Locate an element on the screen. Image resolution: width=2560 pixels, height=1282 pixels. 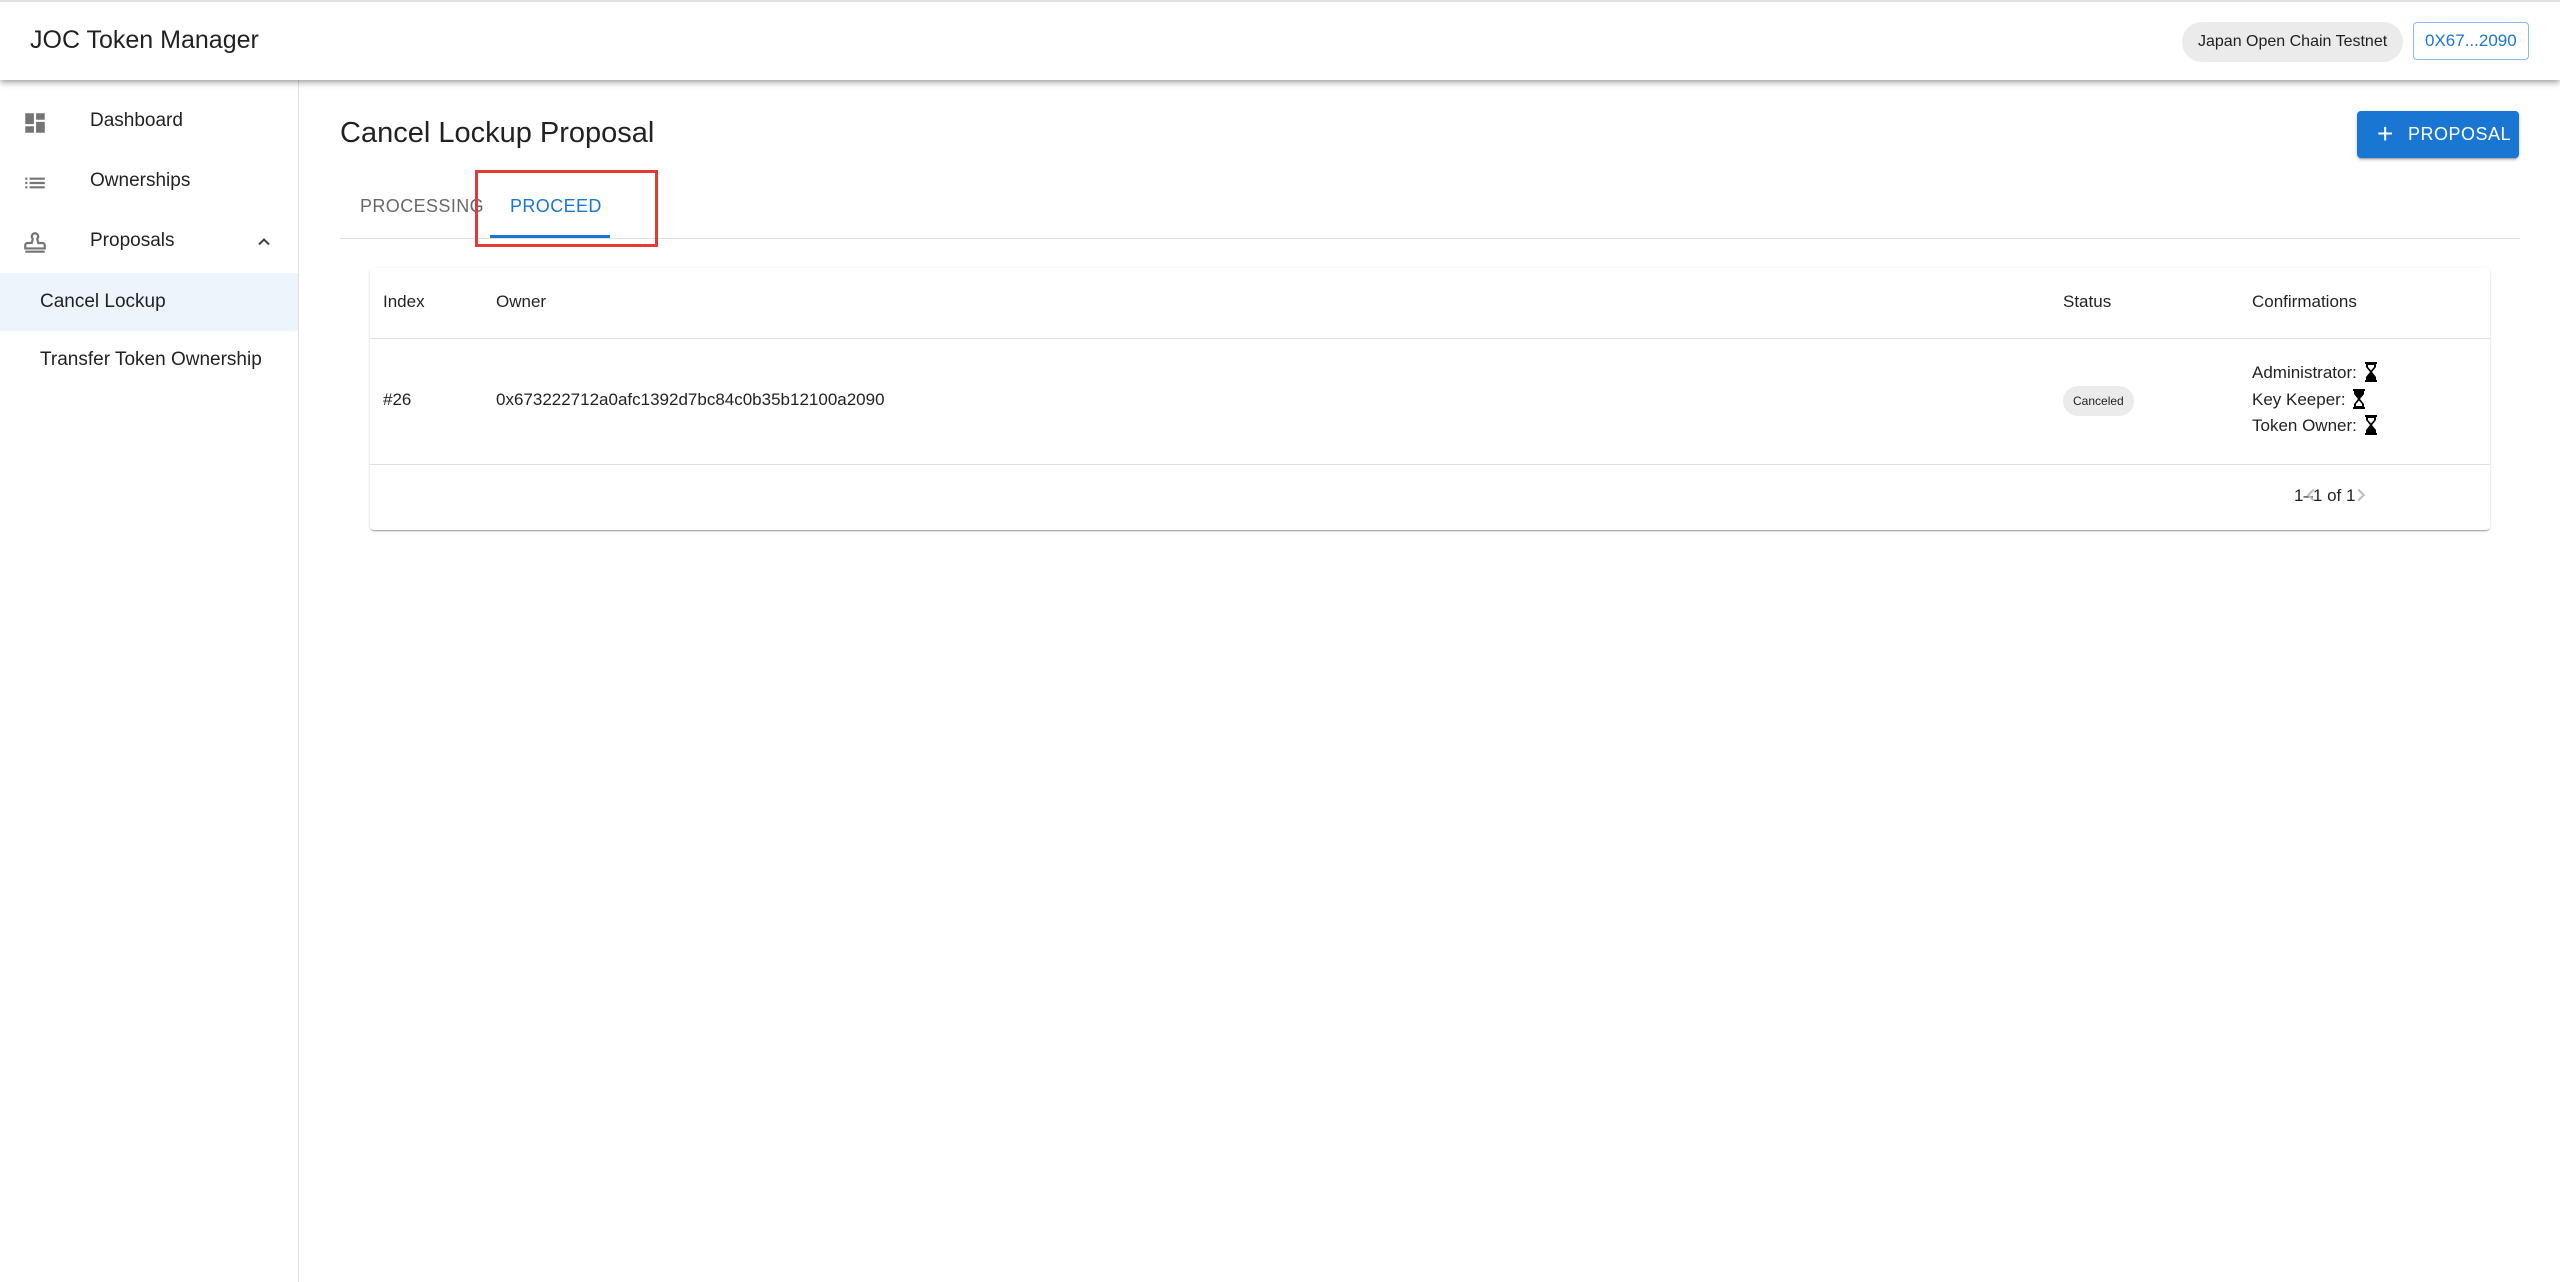
confirmation-key-keeper: Key Keeper: is located at coordinates (2309, 399).